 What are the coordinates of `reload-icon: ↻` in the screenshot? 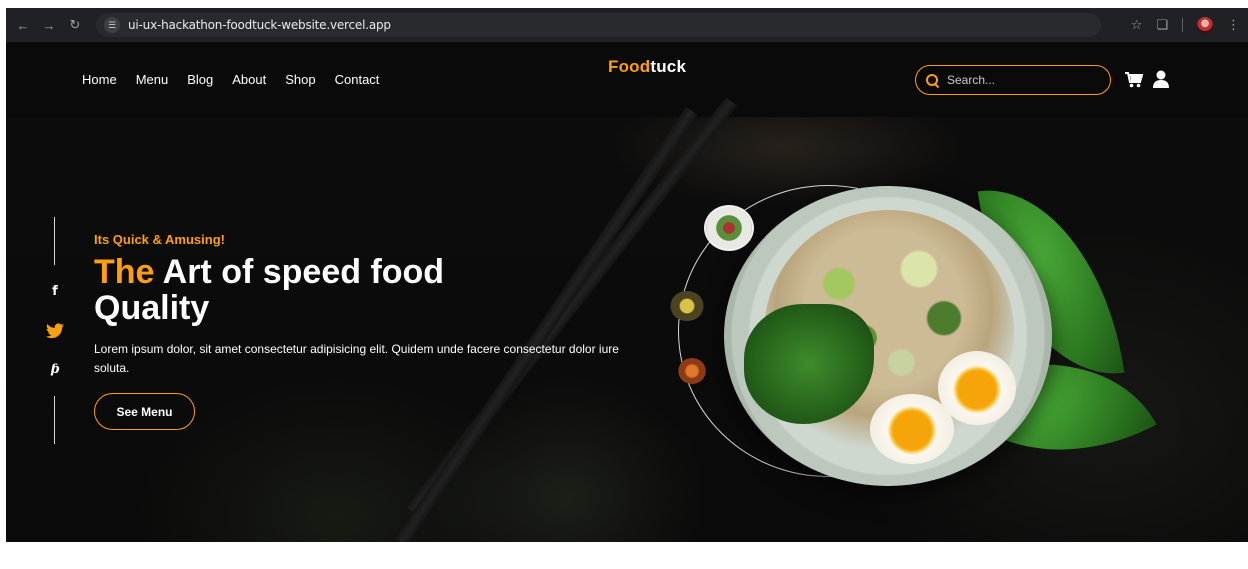 It's located at (75, 24).